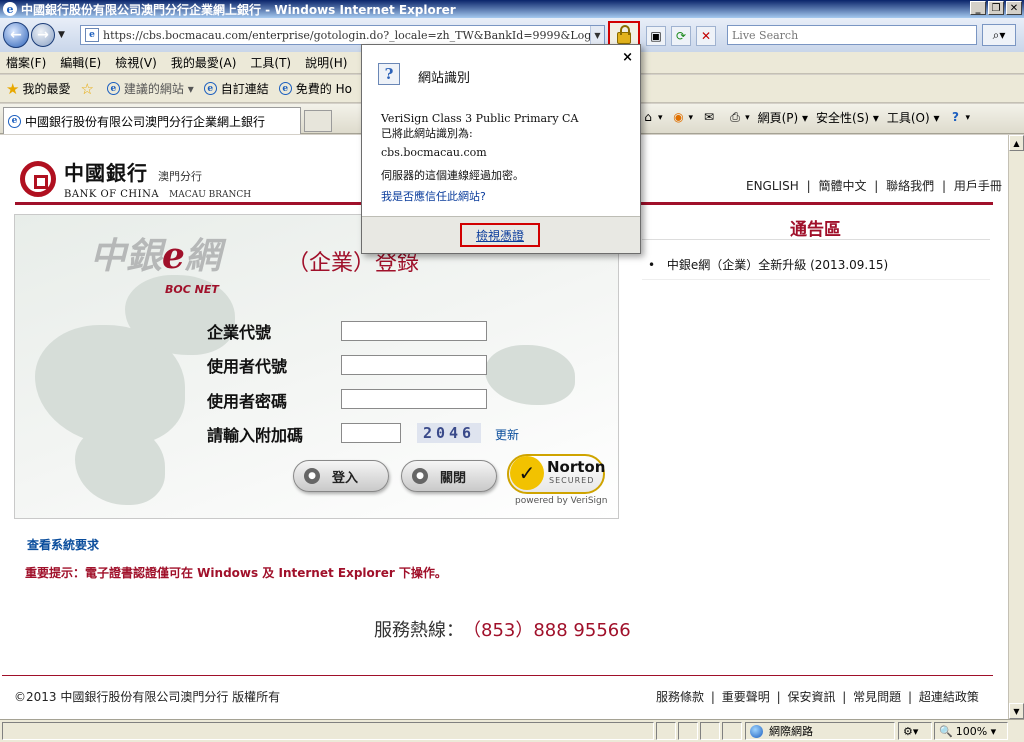 The image size is (1024, 742). I want to click on popup-footer: 檢視憑證, so click(501, 234).